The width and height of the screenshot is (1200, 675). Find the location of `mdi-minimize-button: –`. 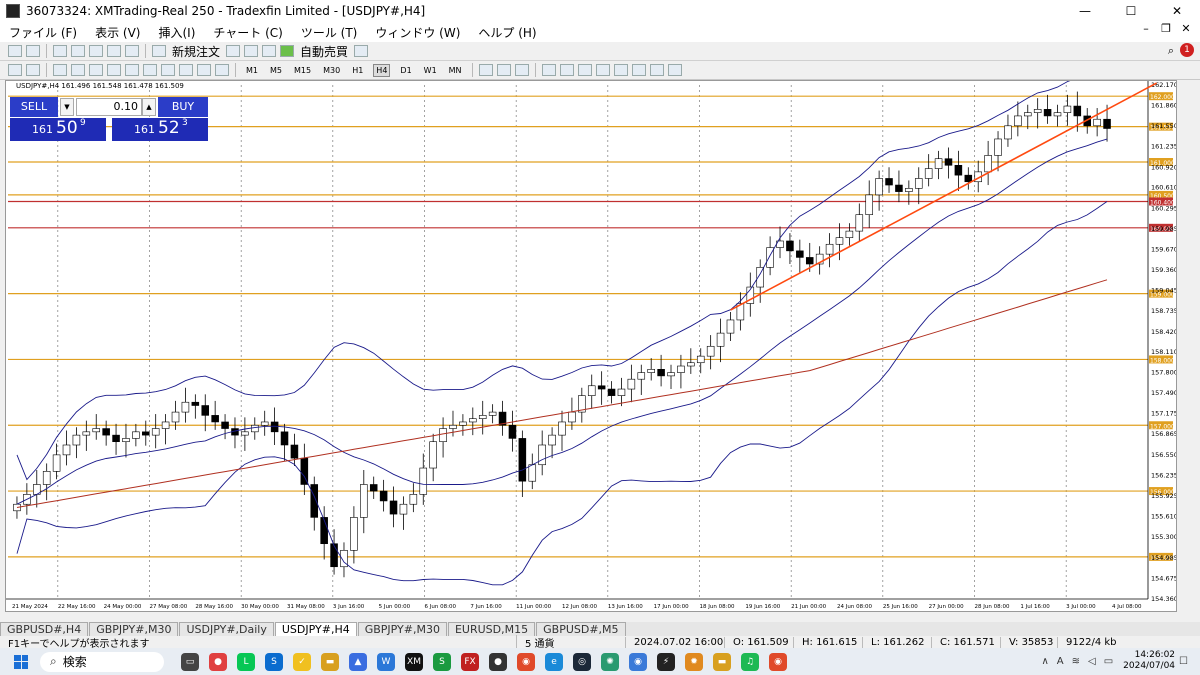

mdi-minimize-button: – is located at coordinates (1146, 28).